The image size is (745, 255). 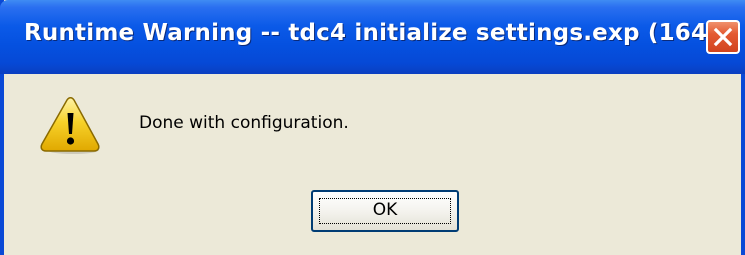 What do you see at coordinates (244, 123) in the screenshot?
I see `dialog-message: Done with configuration.` at bounding box center [244, 123].